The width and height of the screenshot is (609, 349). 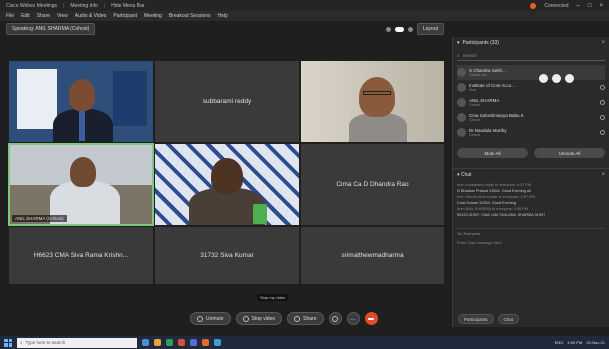 I want to click on smile-icon, so click(x=335, y=318).